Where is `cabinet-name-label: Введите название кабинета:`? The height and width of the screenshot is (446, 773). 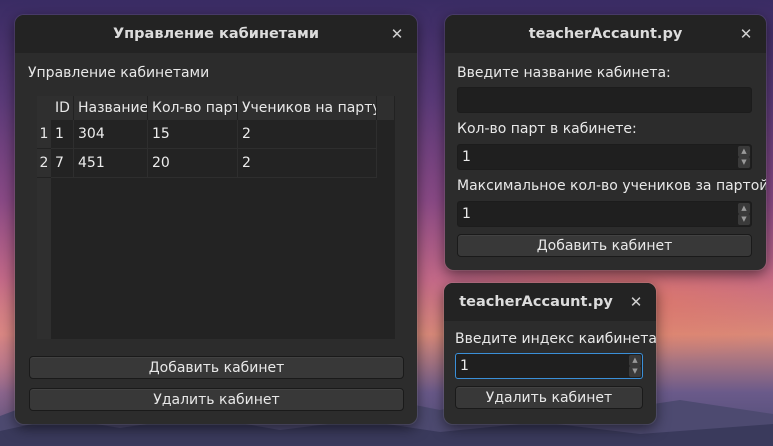 cabinet-name-label: Введите название кабинета: is located at coordinates (564, 73).